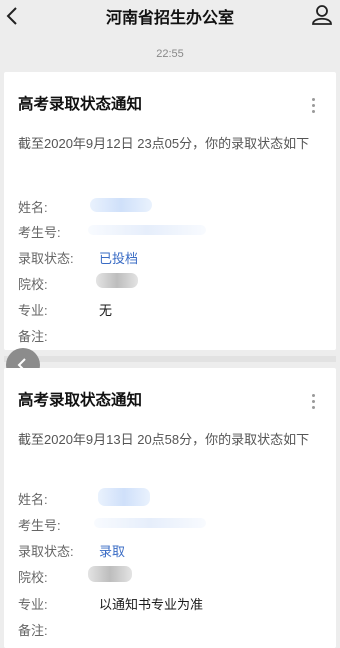 This screenshot has height=648, width=340. Describe the element at coordinates (170, 359) in the screenshot. I see `card-divider` at that location.